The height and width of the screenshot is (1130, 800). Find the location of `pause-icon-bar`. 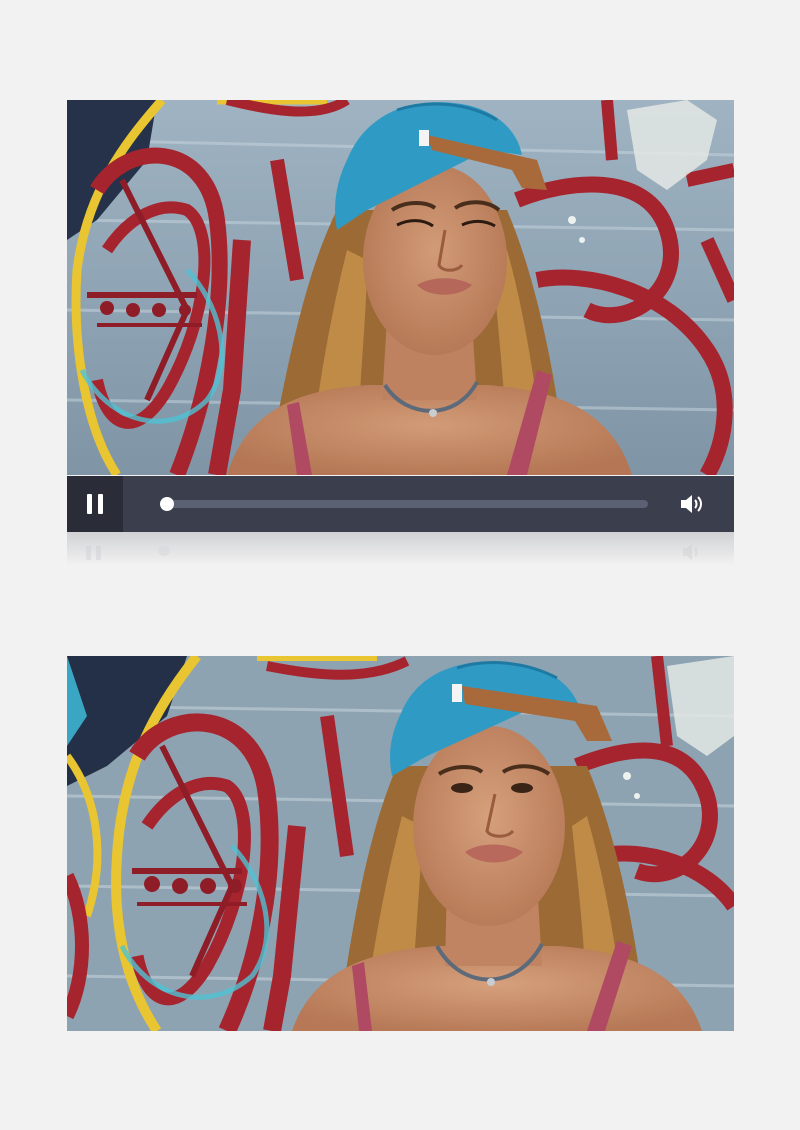

pause-icon-bar is located at coordinates (100, 504).